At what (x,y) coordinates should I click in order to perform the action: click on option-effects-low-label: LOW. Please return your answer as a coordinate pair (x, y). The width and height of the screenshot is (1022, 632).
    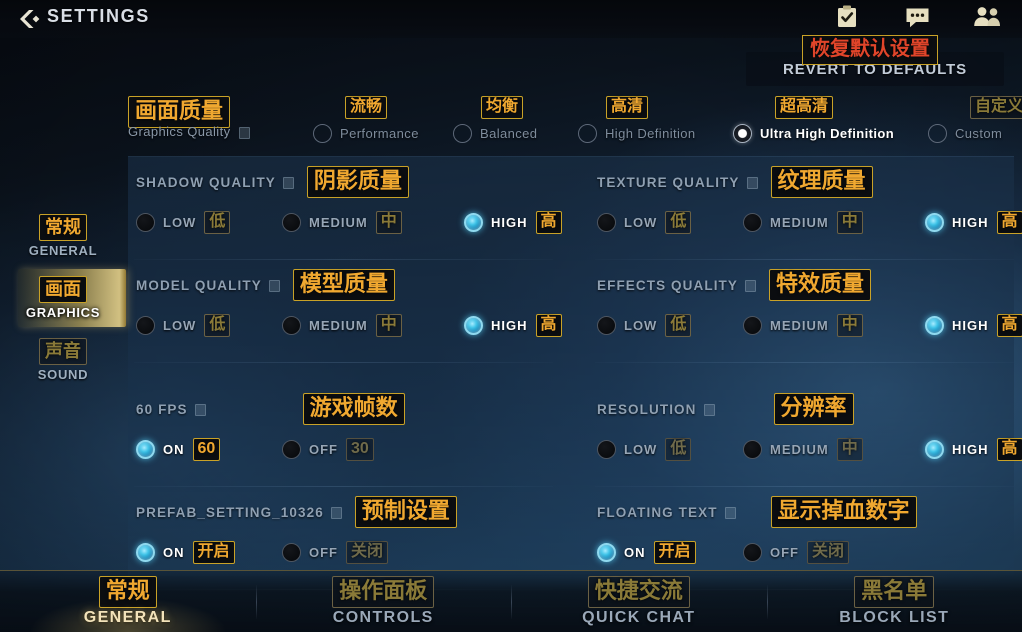
    Looking at the image, I should click on (641, 325).